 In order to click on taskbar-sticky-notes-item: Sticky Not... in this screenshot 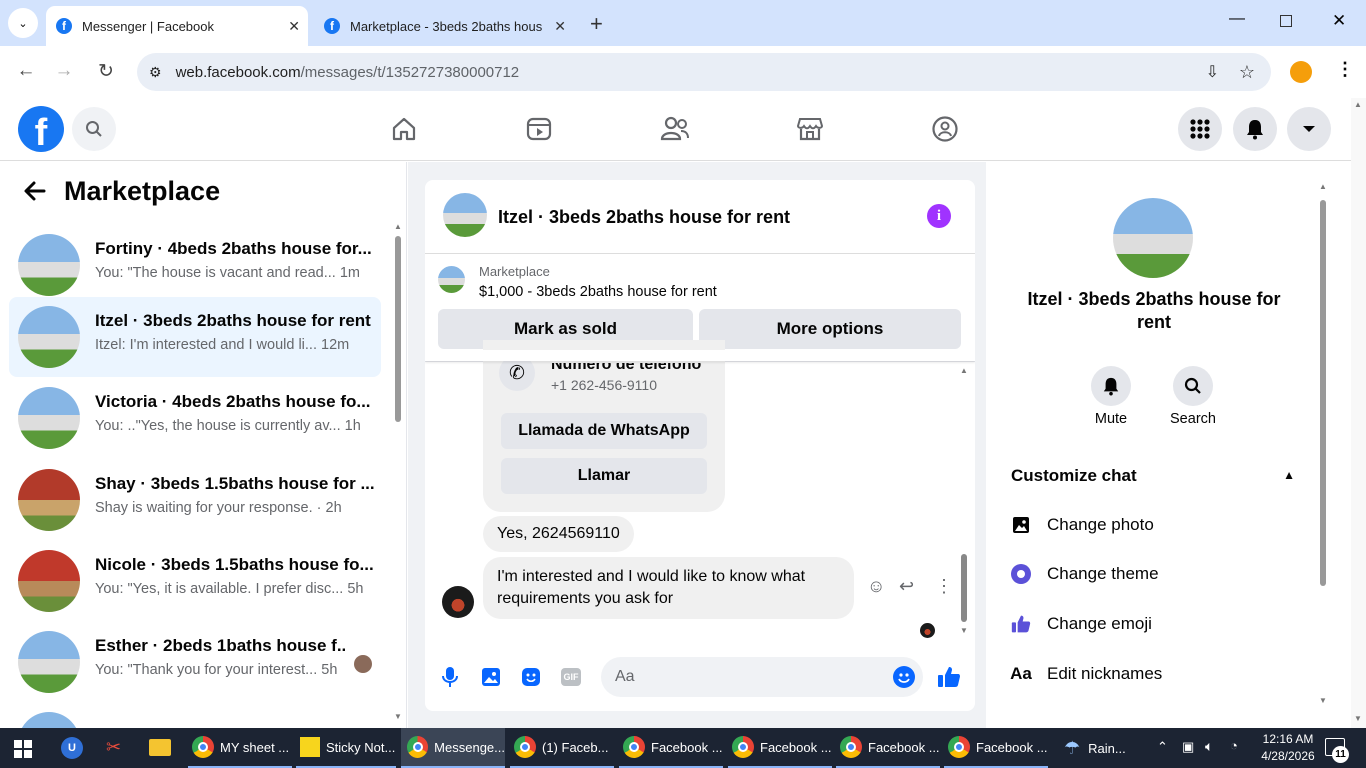, I will do `click(346, 748)`.